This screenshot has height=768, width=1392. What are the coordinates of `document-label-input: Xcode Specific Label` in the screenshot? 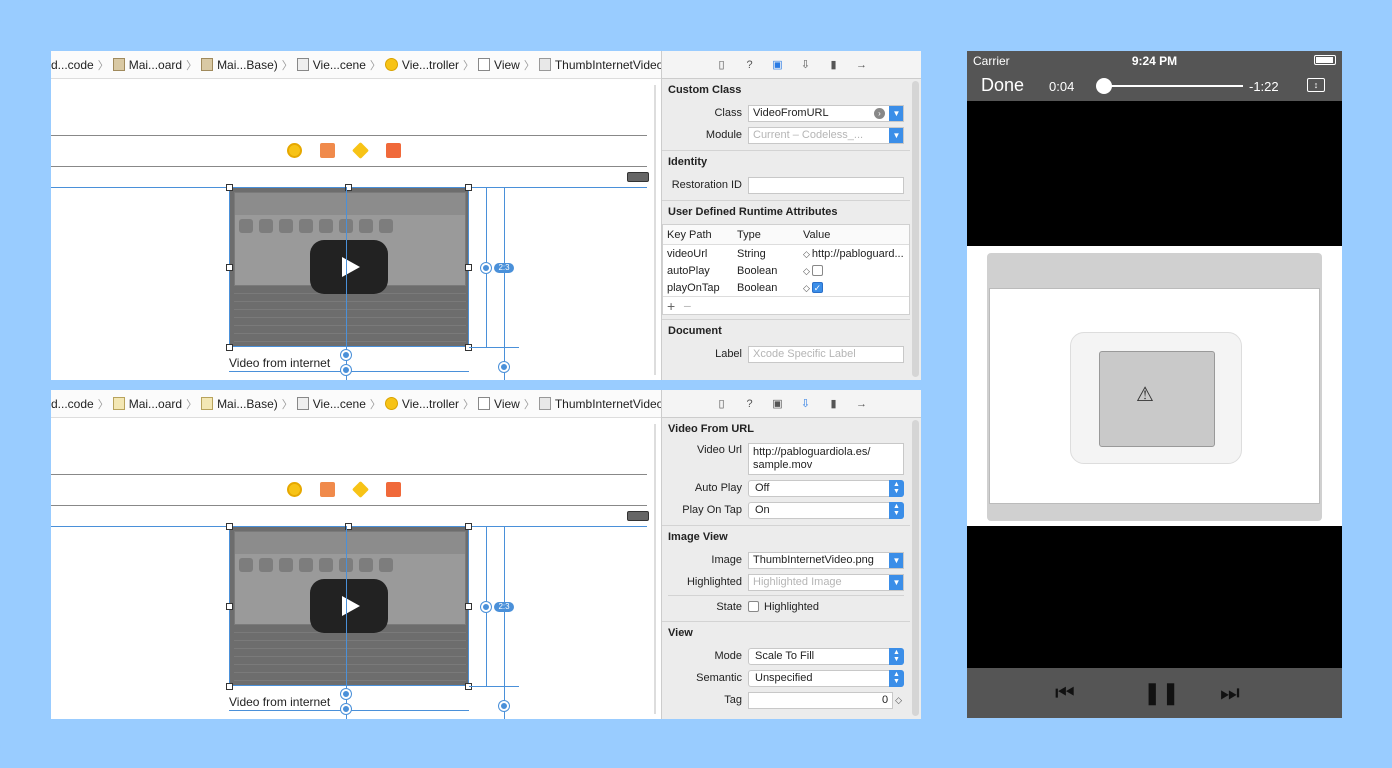 It's located at (826, 354).